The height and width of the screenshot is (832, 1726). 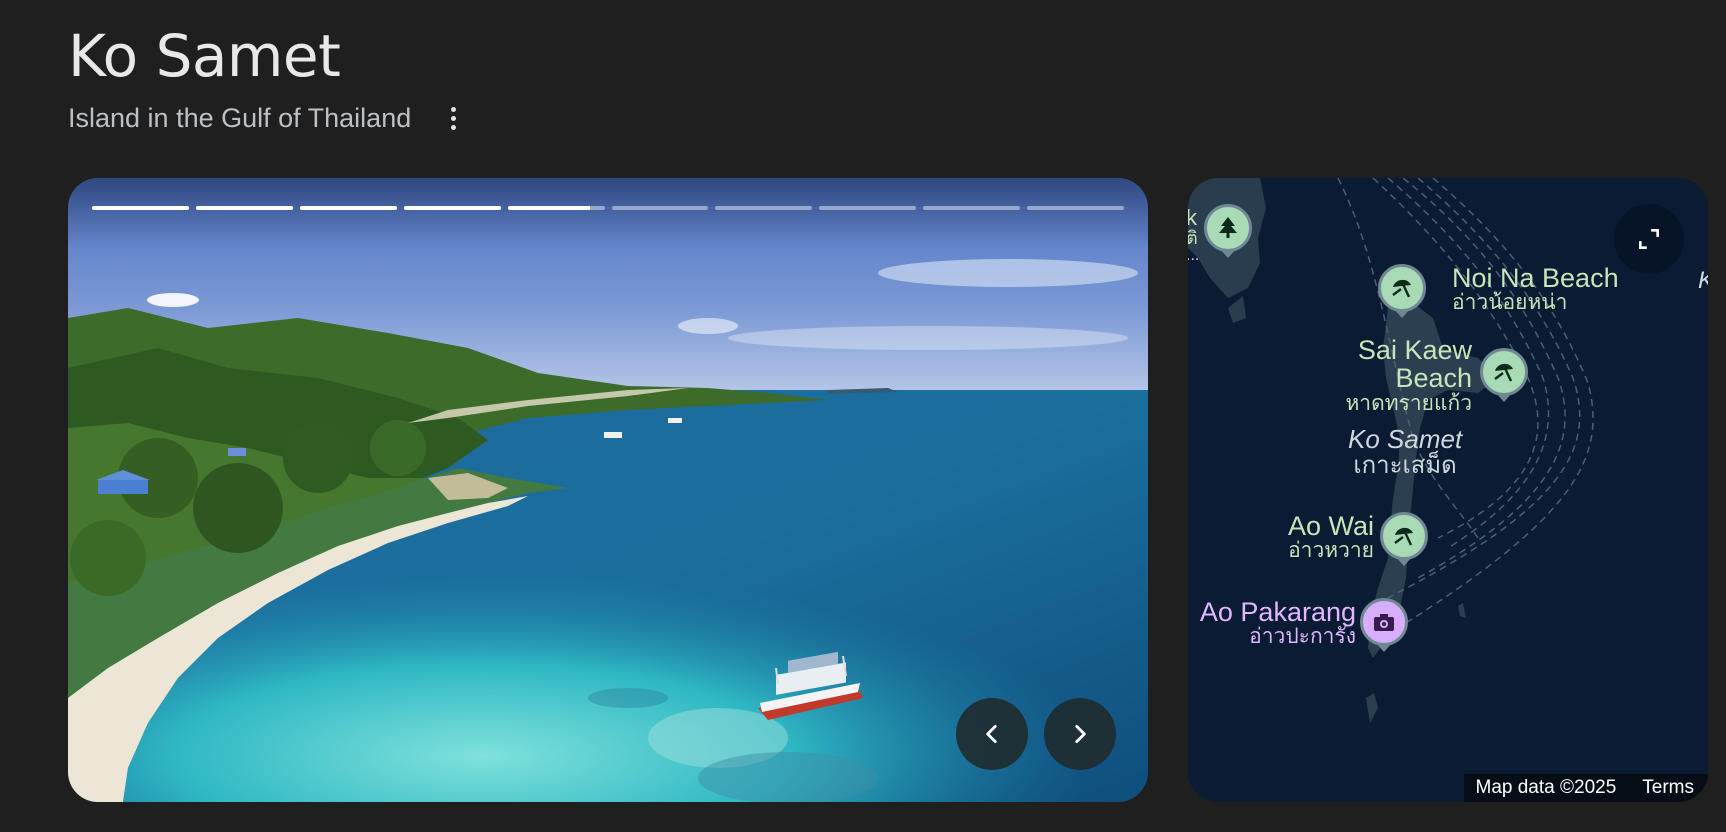 What do you see at coordinates (1405, 451) in the screenshot?
I see `ko-samet-label: Ko Samet เกาะเสม็ด` at bounding box center [1405, 451].